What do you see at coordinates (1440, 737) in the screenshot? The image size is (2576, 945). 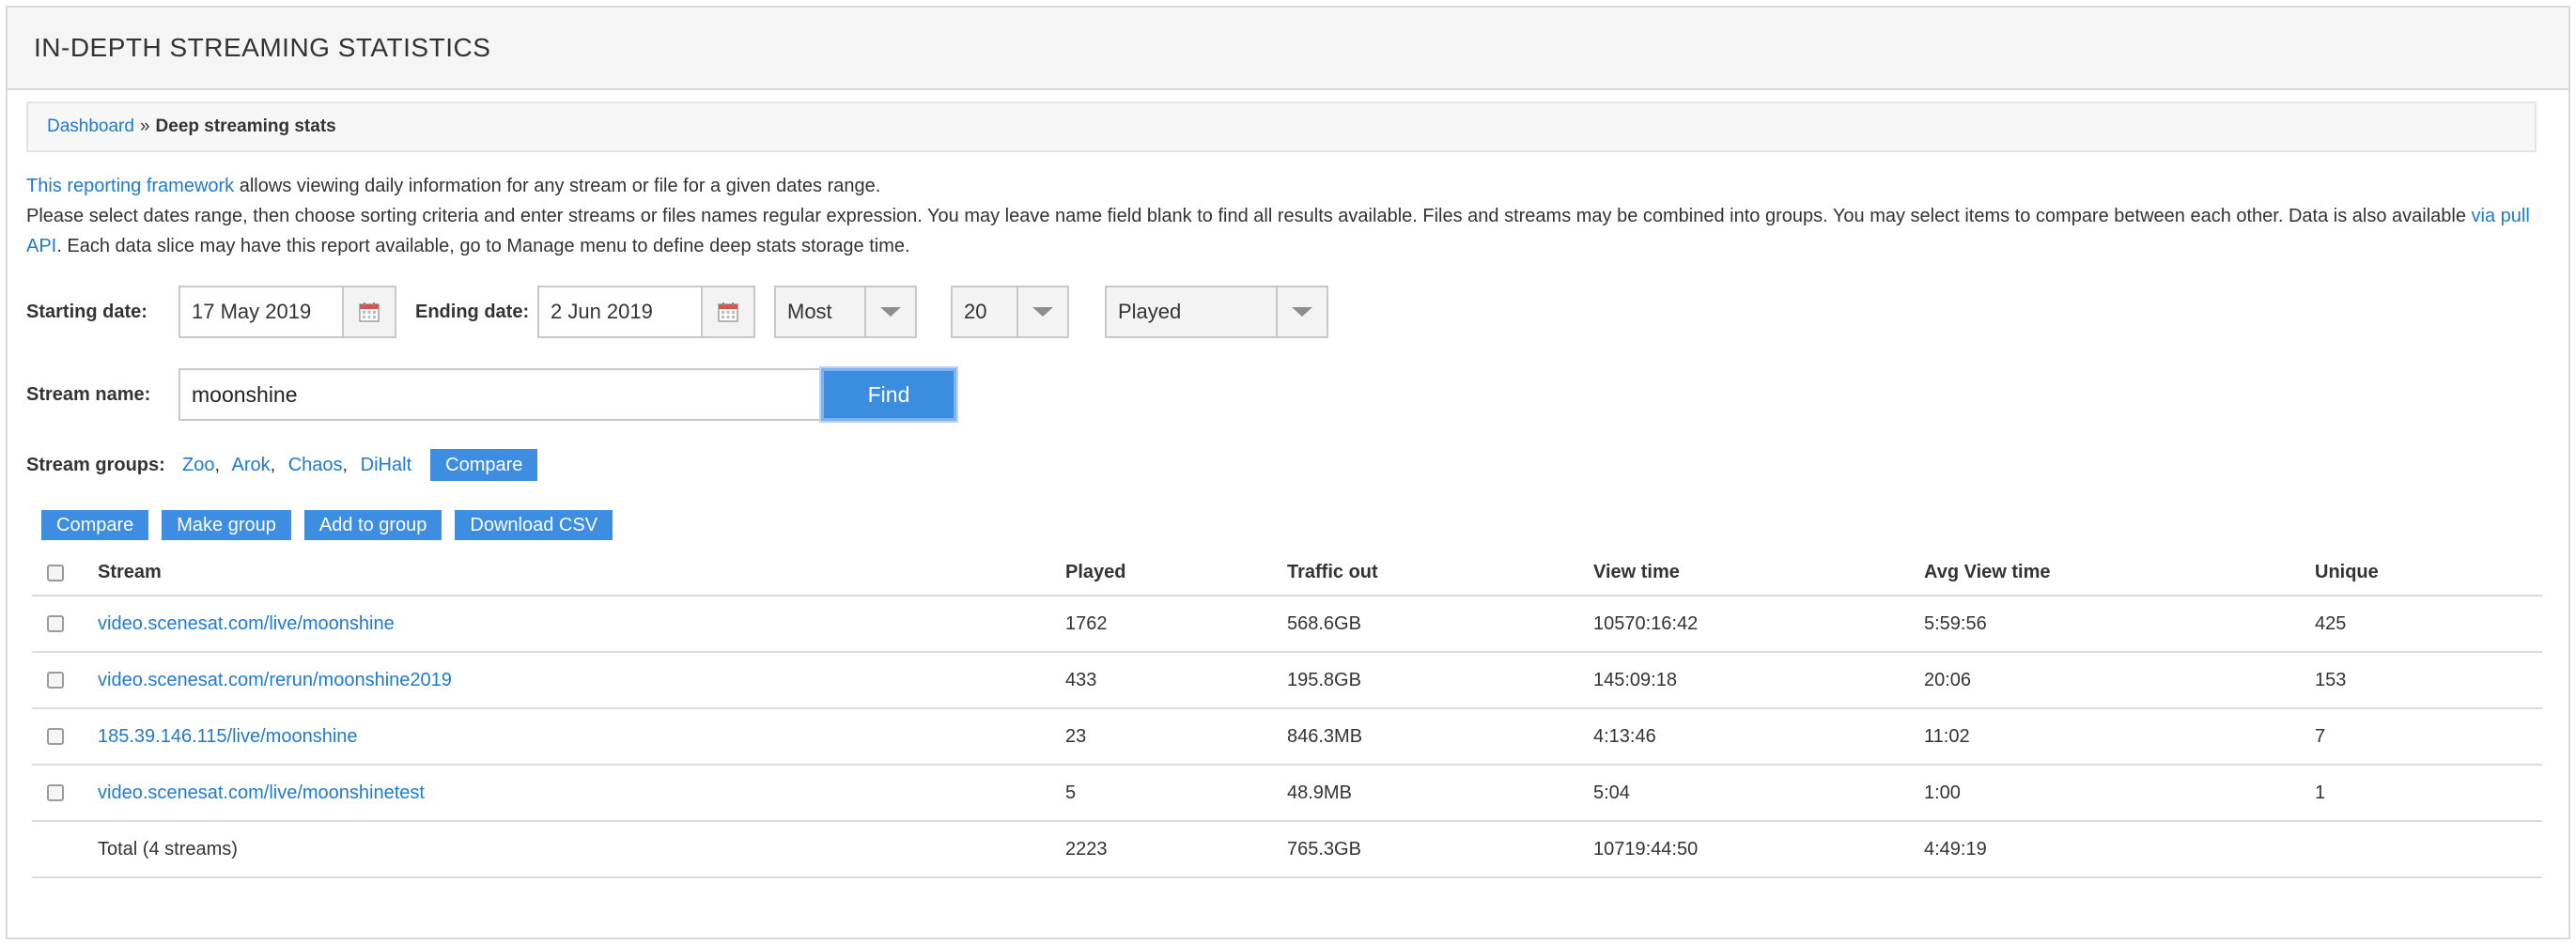 I see `traffic-out-cell: 846.3MB` at bounding box center [1440, 737].